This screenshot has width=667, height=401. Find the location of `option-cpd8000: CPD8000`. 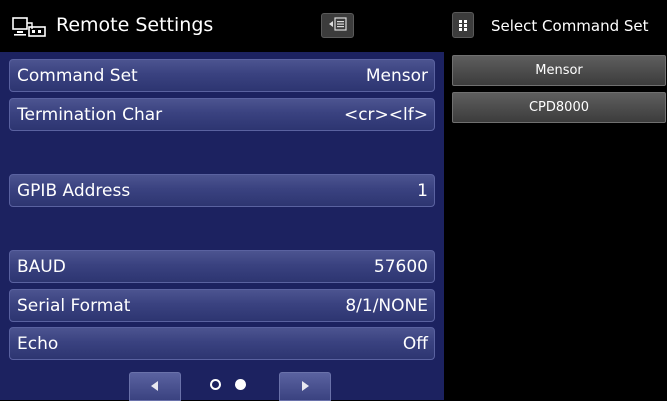

option-cpd8000: CPD8000 is located at coordinates (559, 107).